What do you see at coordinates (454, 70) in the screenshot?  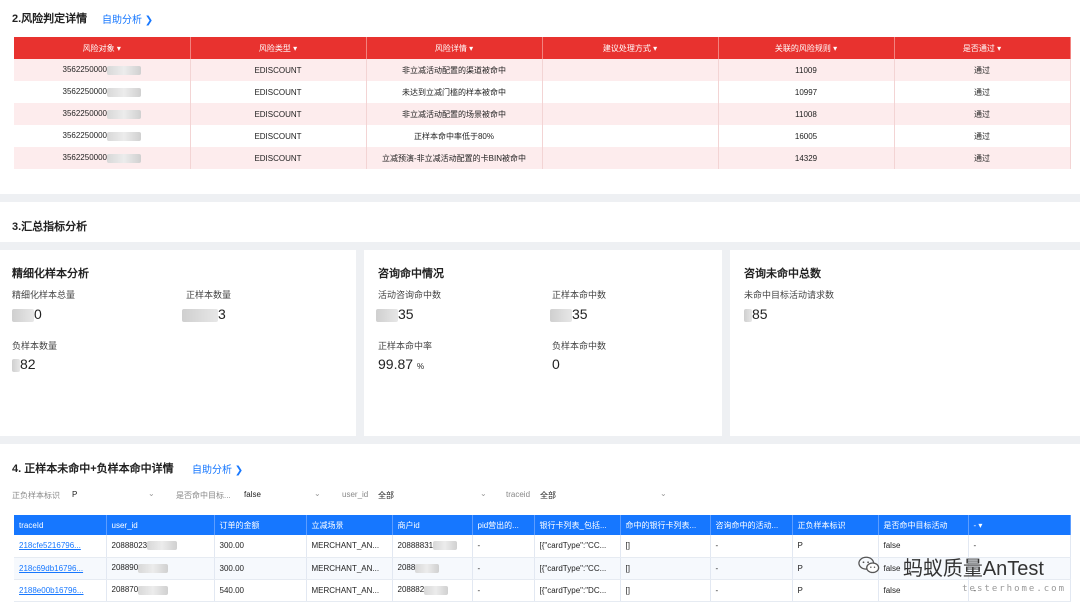 I see `risk-detail: 非立减活动配置的渠道被命中` at bounding box center [454, 70].